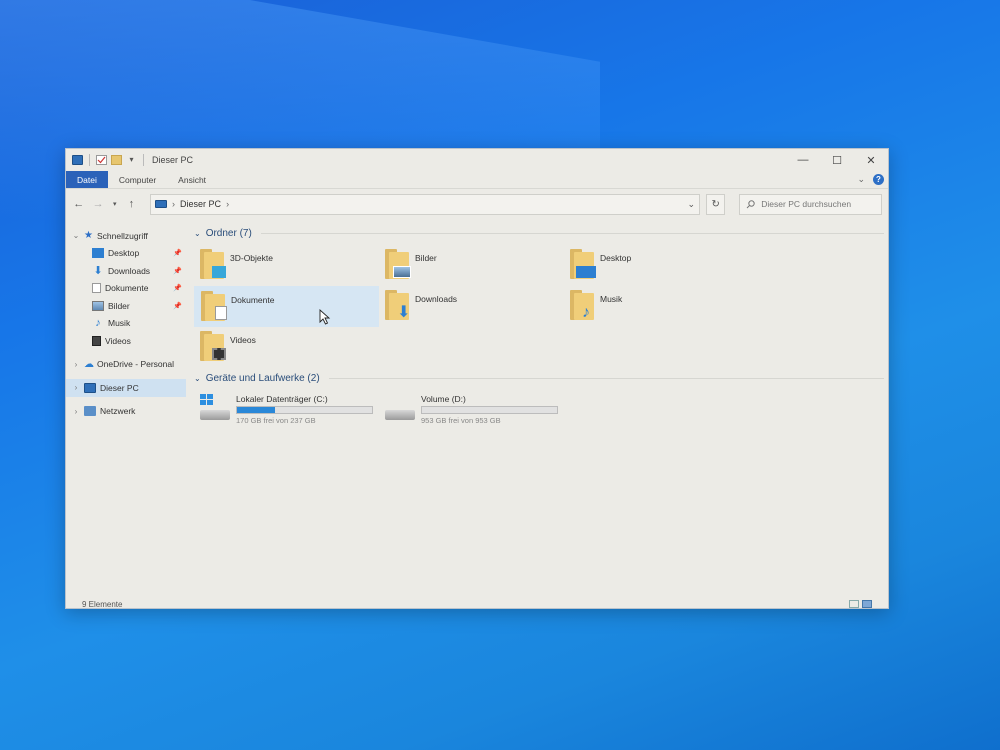 The height and width of the screenshot is (750, 1000). Describe the element at coordinates (122, 235) in the screenshot. I see `sidebar-label: Schnellzugriff` at that location.